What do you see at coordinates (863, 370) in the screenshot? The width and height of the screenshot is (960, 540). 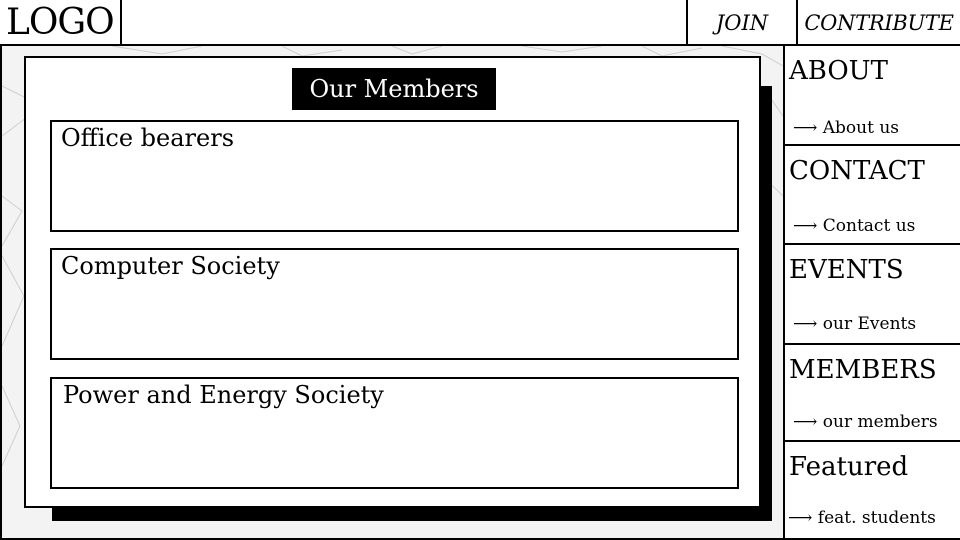 I see `sidebar-item-title: MEMBERS` at bounding box center [863, 370].